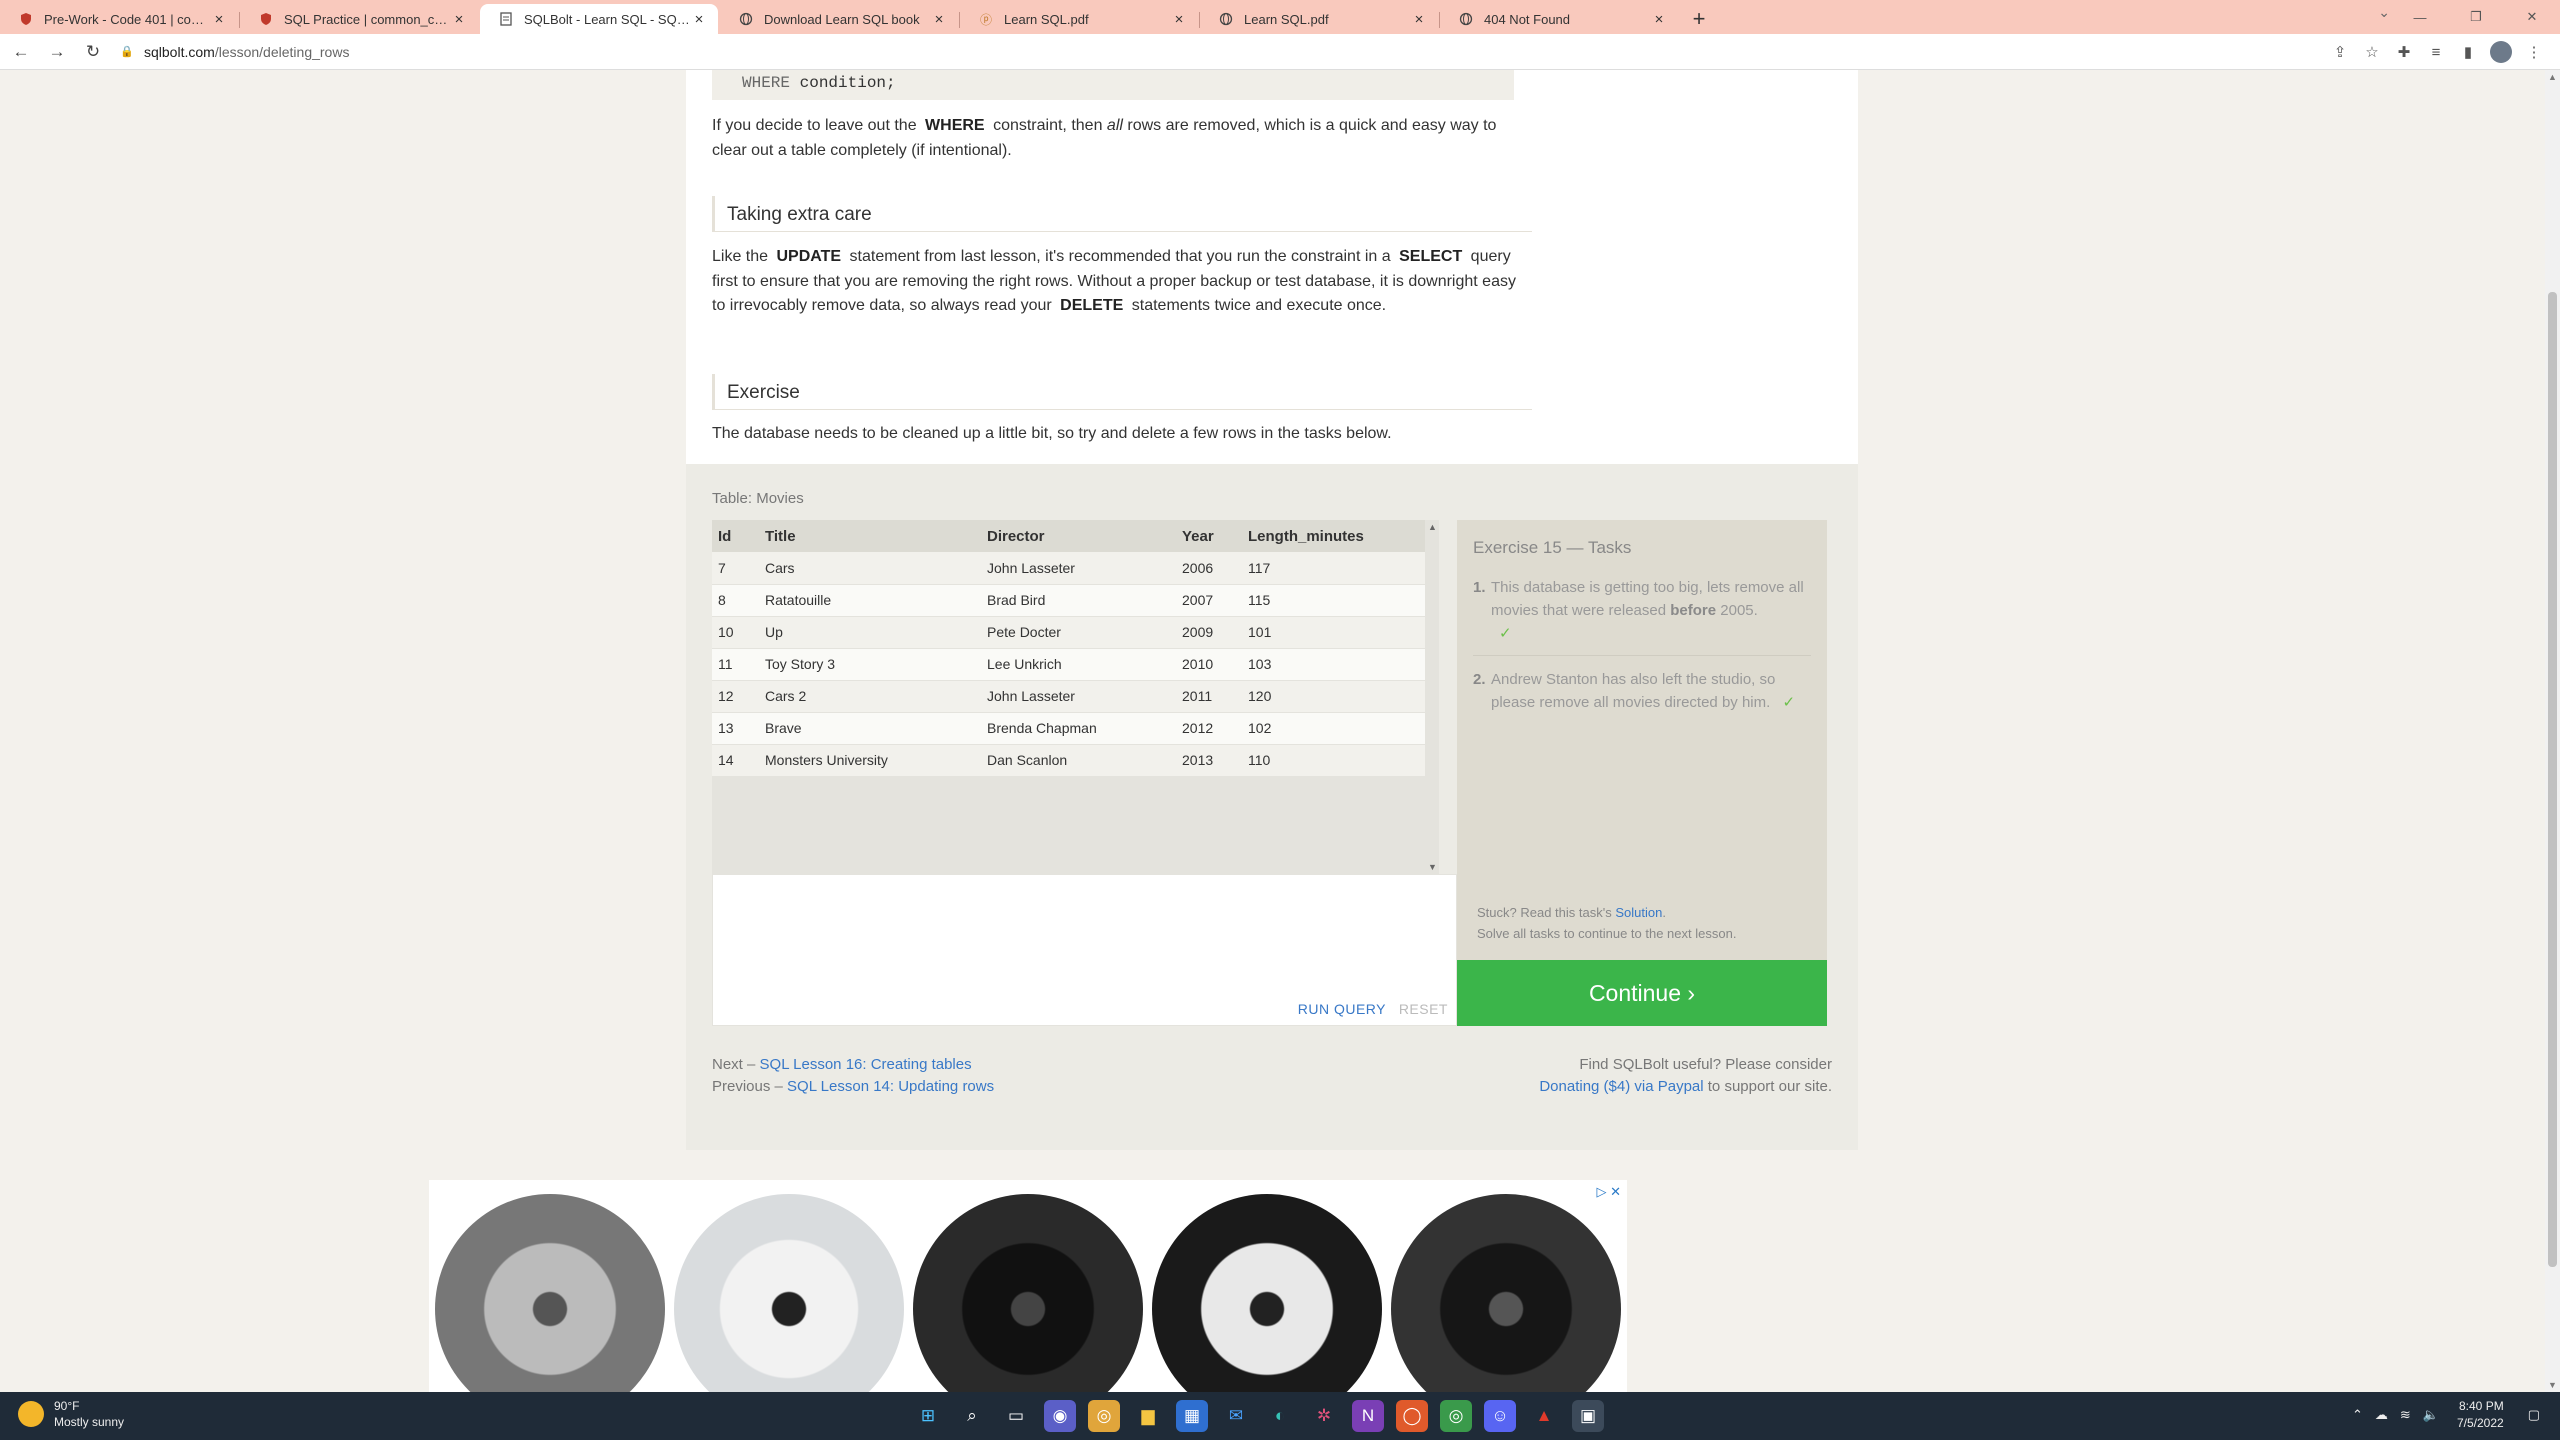  Describe the element at coordinates (735, 728) in the screenshot. I see `table-cell: 13` at that location.